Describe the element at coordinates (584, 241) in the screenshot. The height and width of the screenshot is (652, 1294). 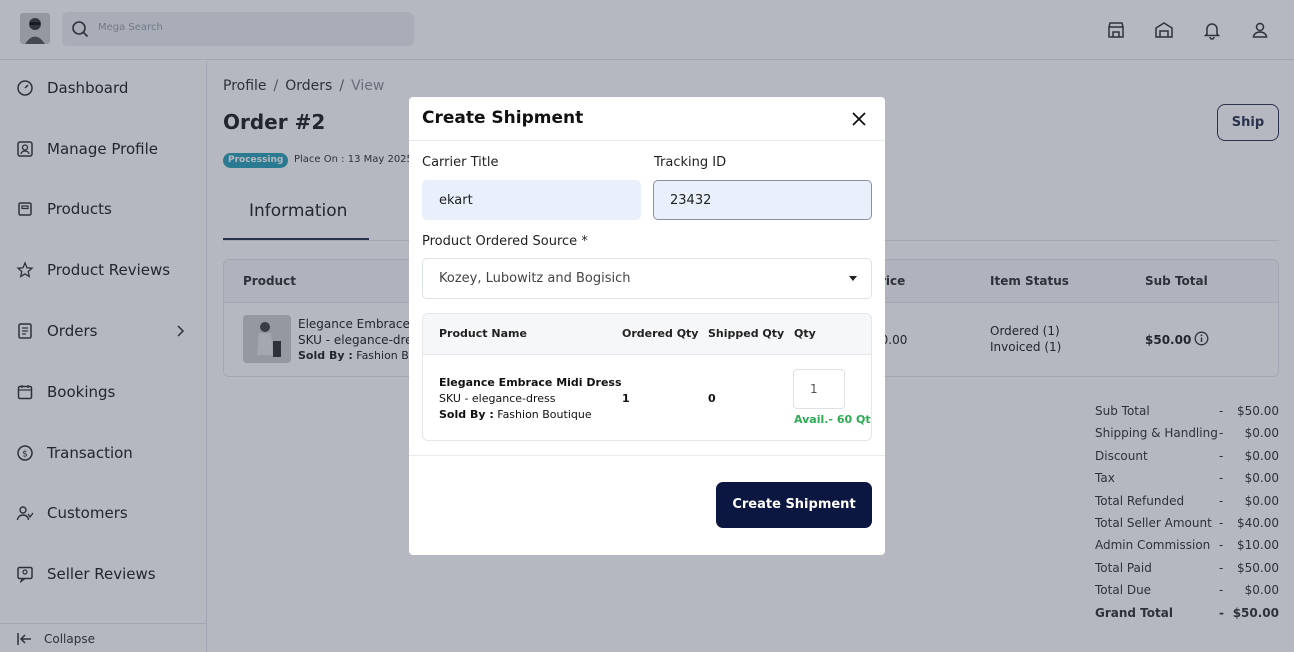
I see `required-mark: *` at that location.